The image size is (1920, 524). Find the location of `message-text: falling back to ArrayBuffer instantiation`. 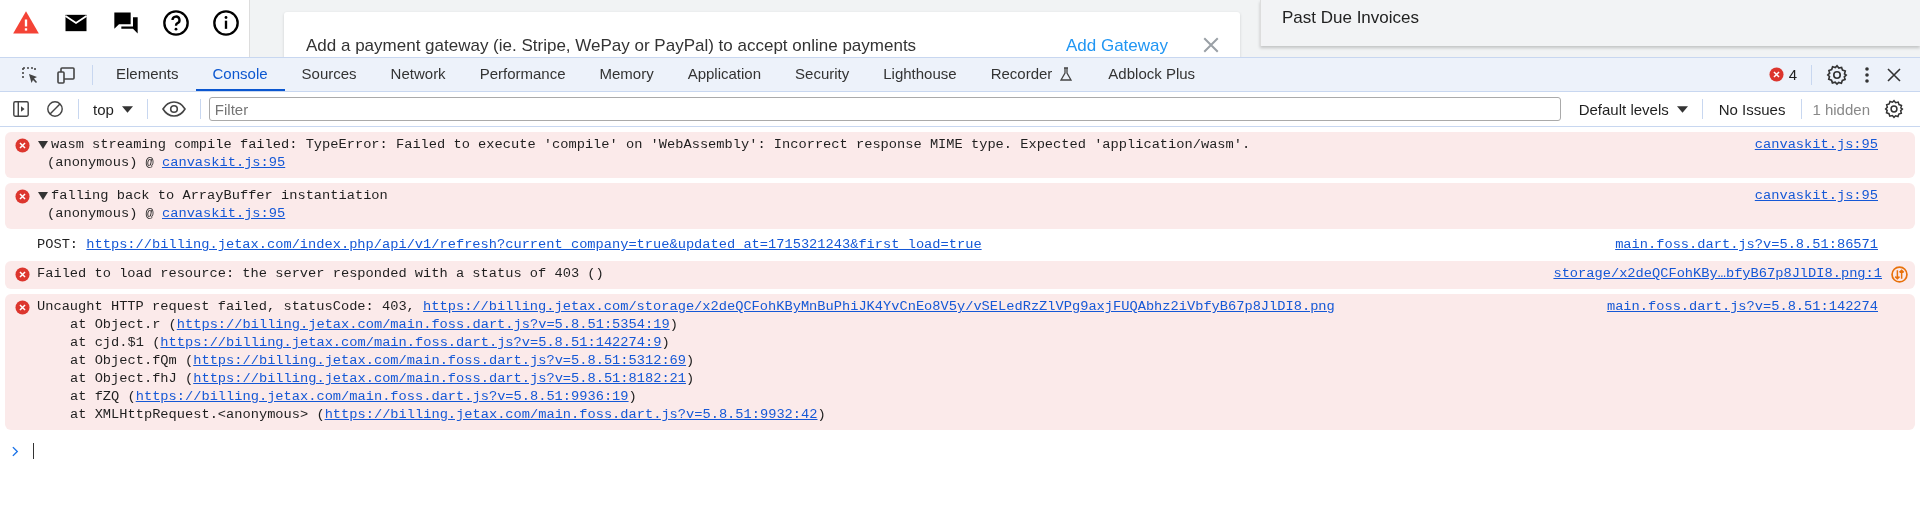

message-text: falling back to ArrayBuffer instantiation is located at coordinates (219, 195).